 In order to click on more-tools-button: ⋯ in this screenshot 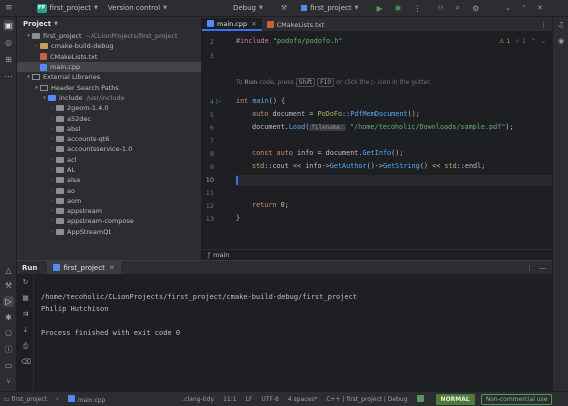, I will do `click(8, 76)`.